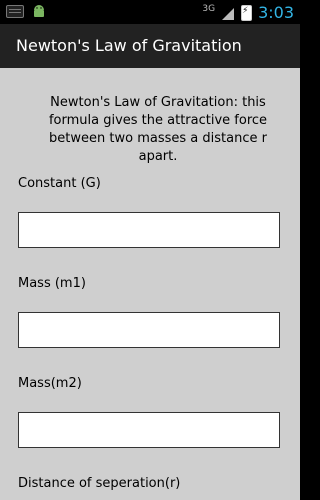 The height and width of the screenshot is (500, 320). What do you see at coordinates (50, 383) in the screenshot?
I see `mass2-label: Mass(m2)` at bounding box center [50, 383].